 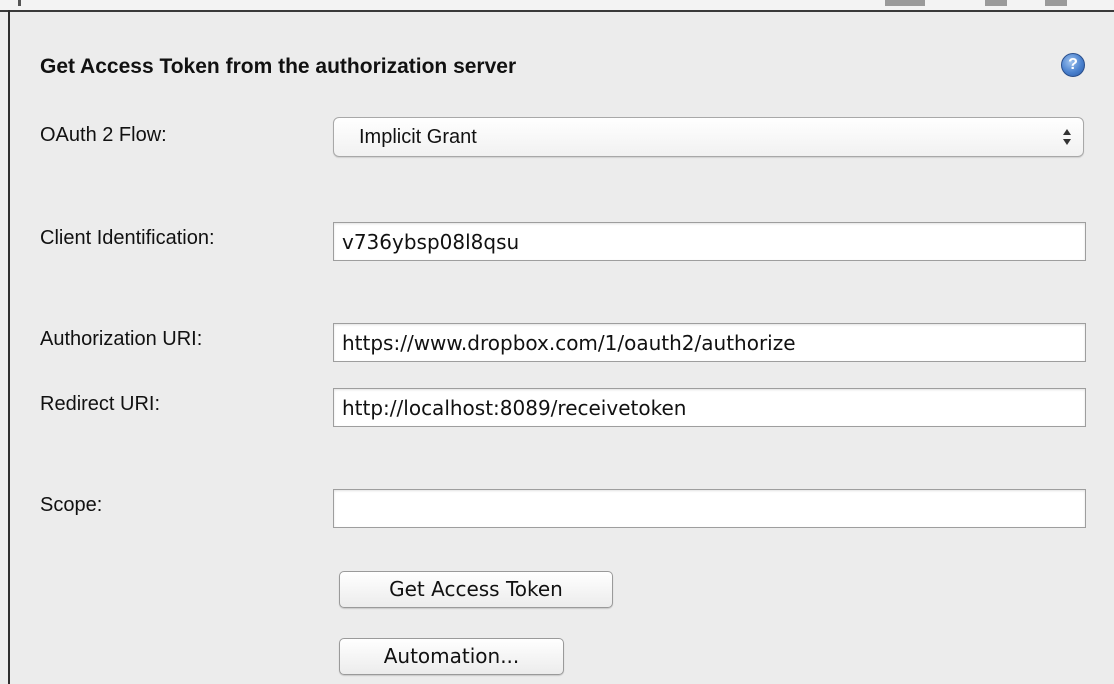 What do you see at coordinates (709, 508) in the screenshot?
I see `scope-field` at bounding box center [709, 508].